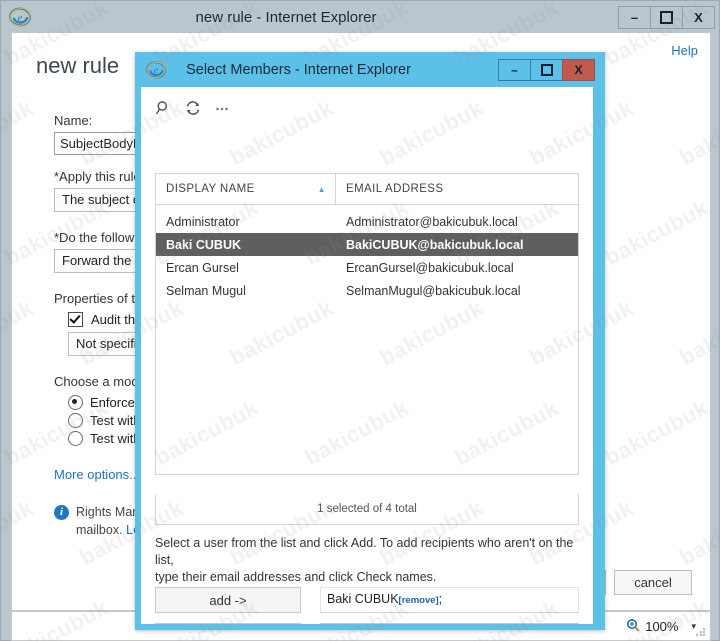 The width and height of the screenshot is (720, 641). I want to click on table-row: Ercan Gursel ErcanGursel@bakicubuk.local, so click(367, 267).